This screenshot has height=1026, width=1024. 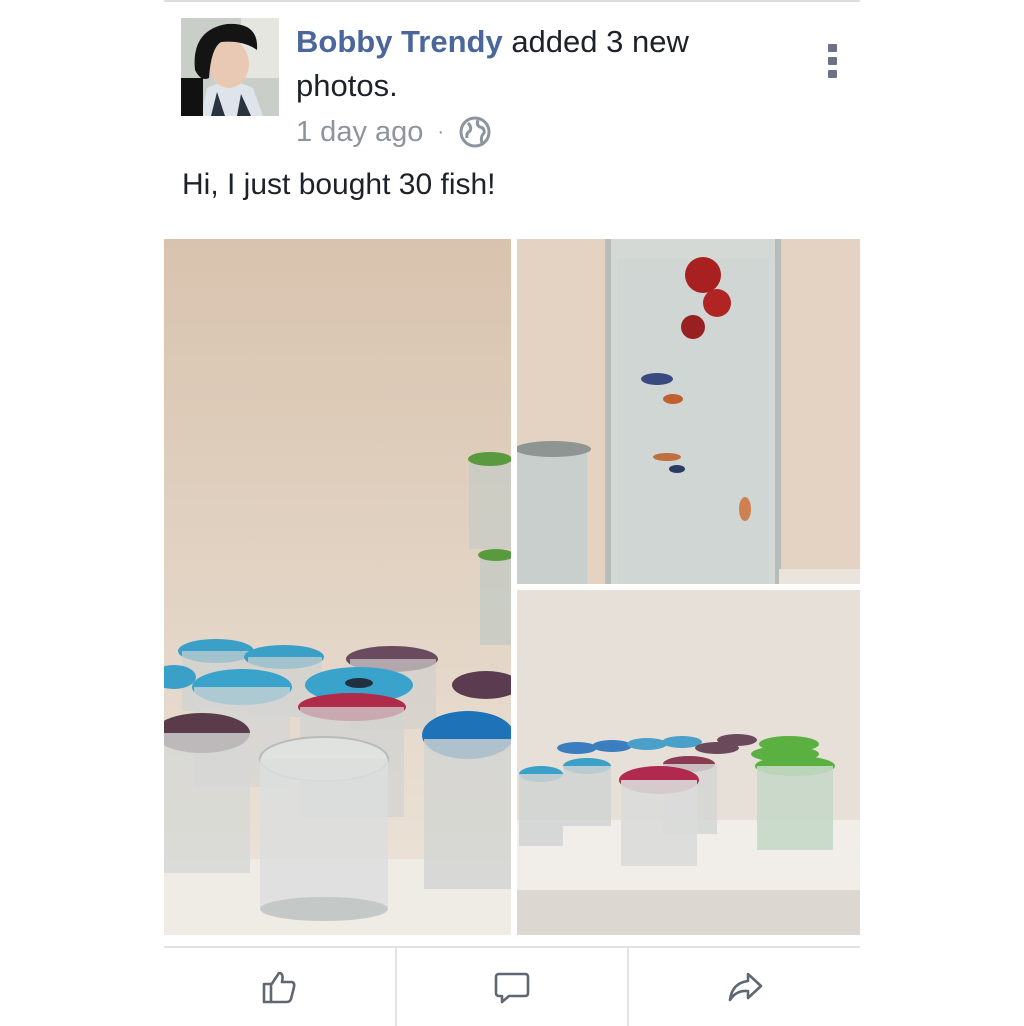 I want to click on post-text: Hi, I just bought 30 fish!, so click(x=339, y=184).